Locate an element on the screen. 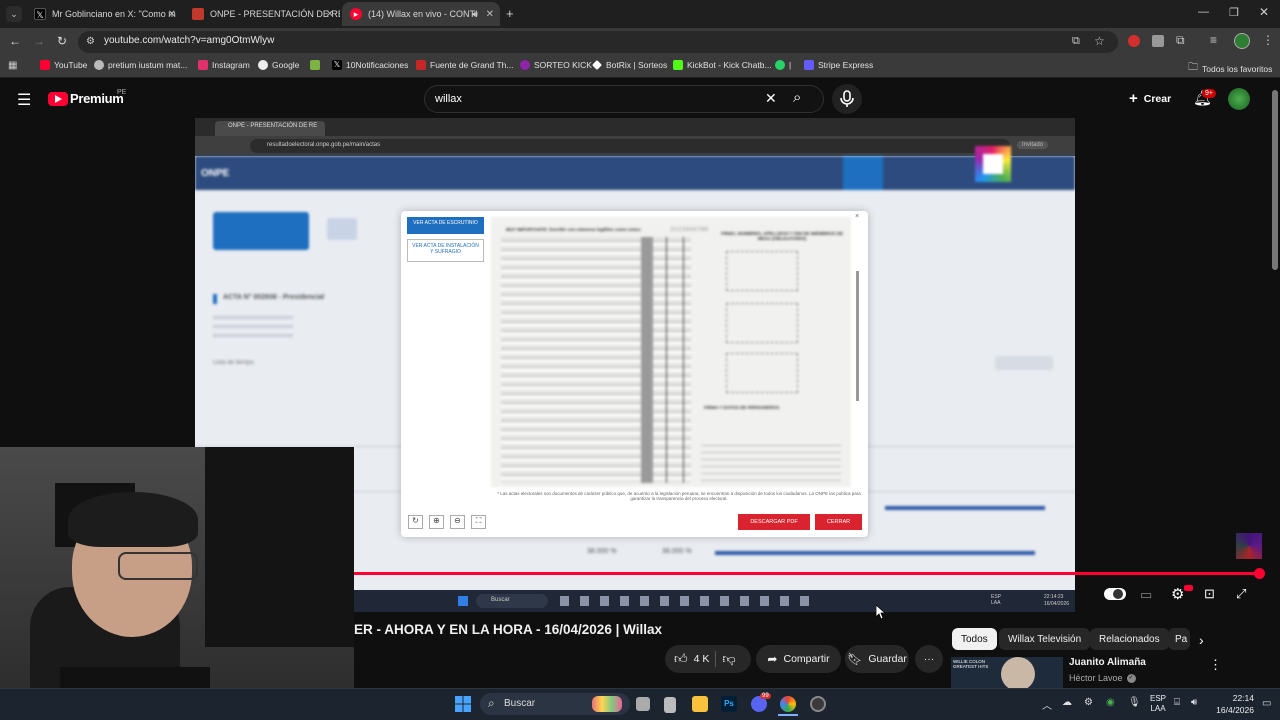 The height and width of the screenshot is (720, 1280). rec-channel: Héctor Lavoe is located at coordinates (1096, 678).